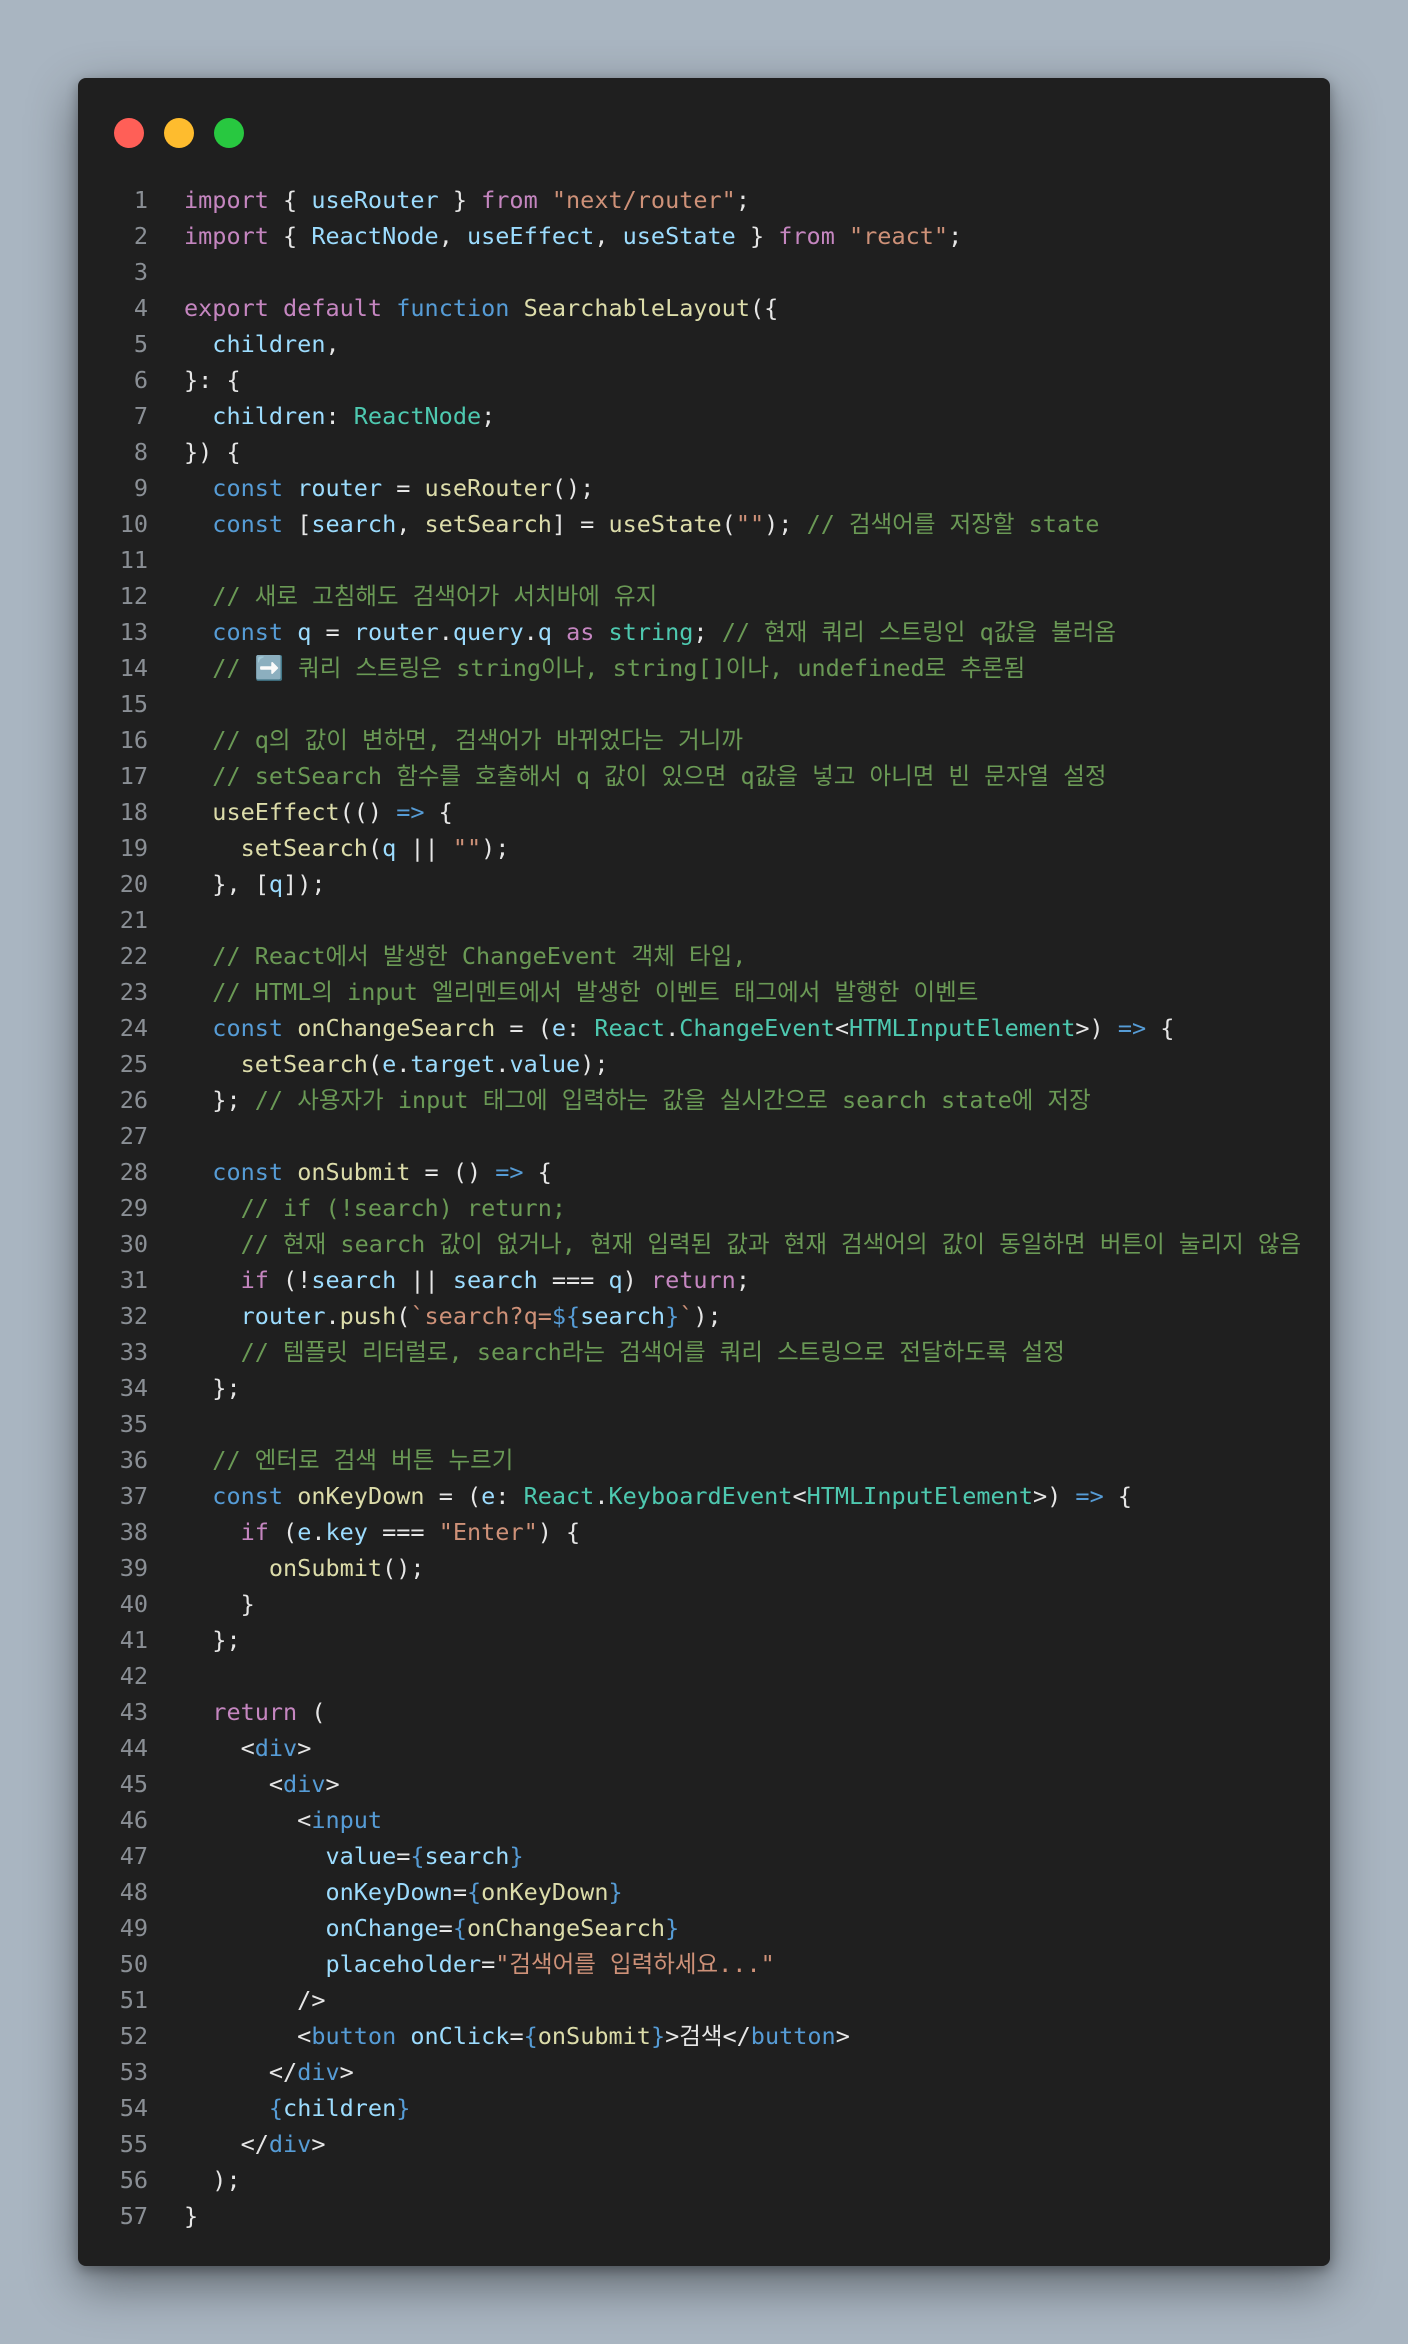 The width and height of the screenshot is (1408, 2344). I want to click on line-code: const router = useRouter();, so click(389, 488).